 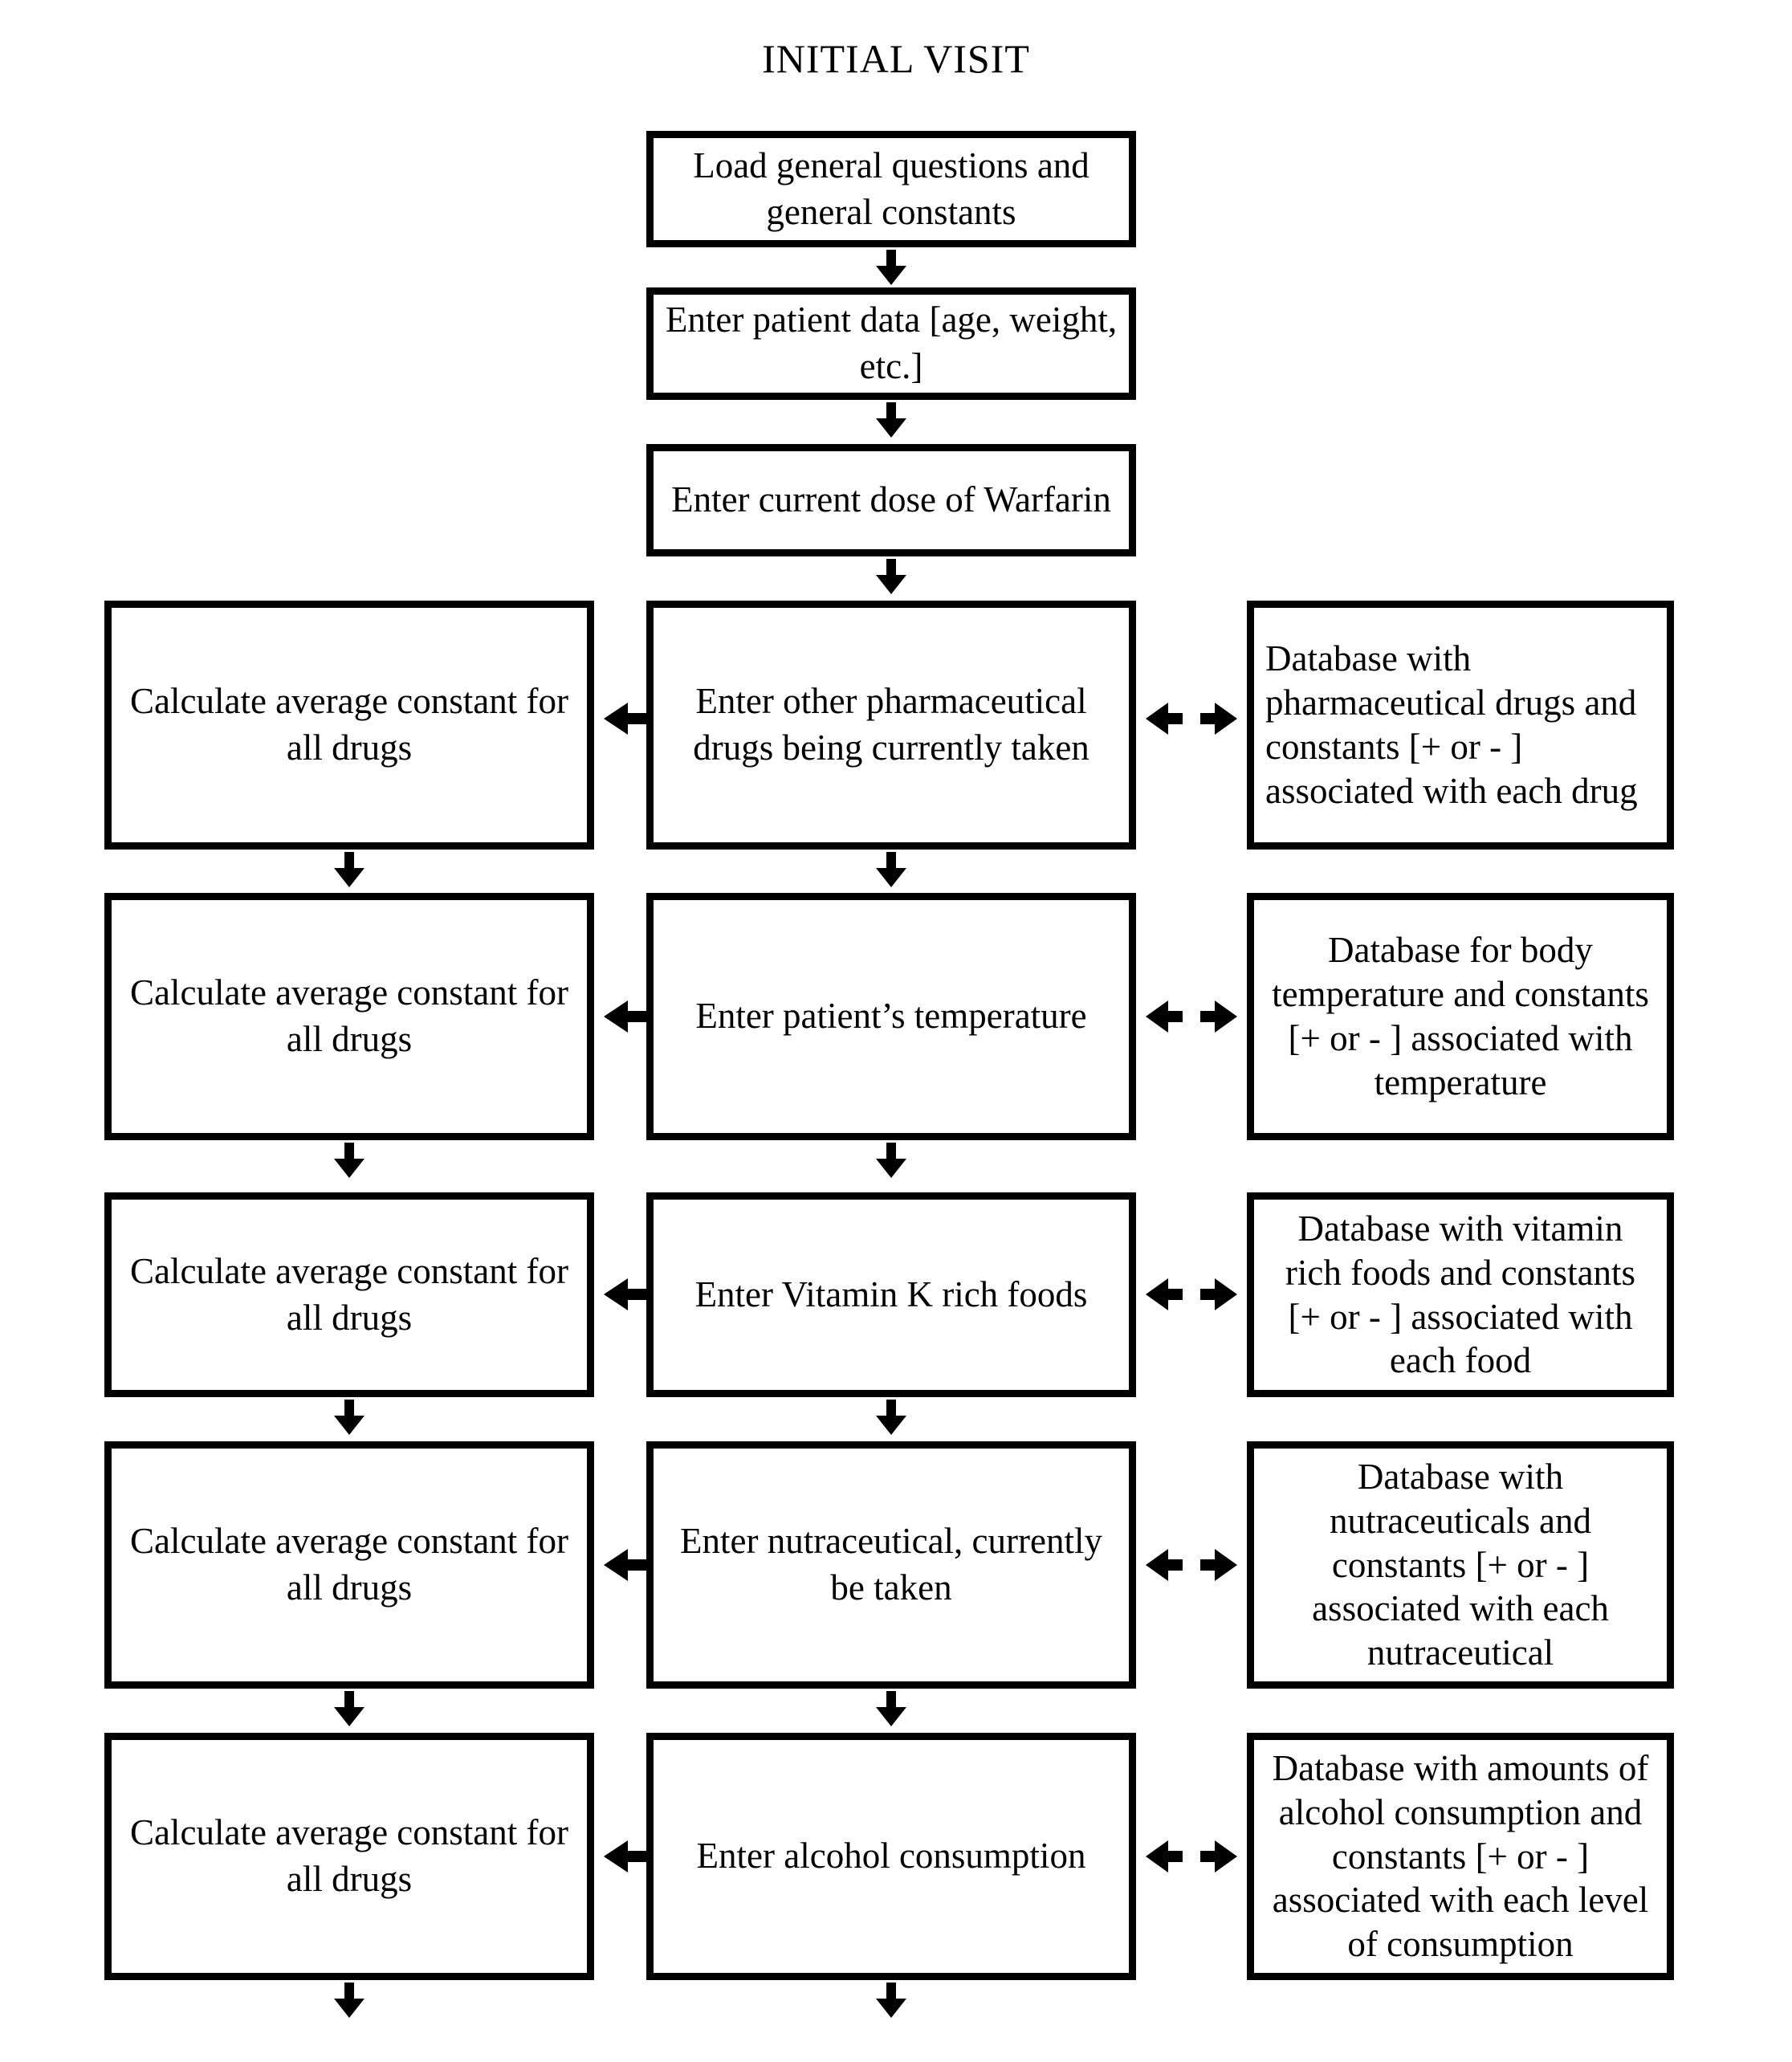 I want to click on node-calculate-row-drugs: Calculate average constant for all drugs, so click(x=349, y=726).